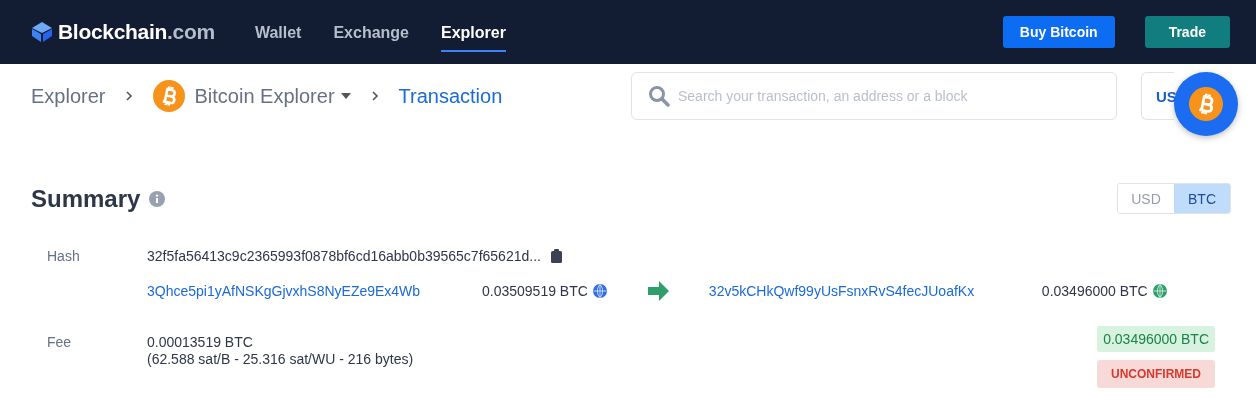 This screenshot has height=412, width=1256. I want to click on trade-button: Trade, so click(1187, 32).